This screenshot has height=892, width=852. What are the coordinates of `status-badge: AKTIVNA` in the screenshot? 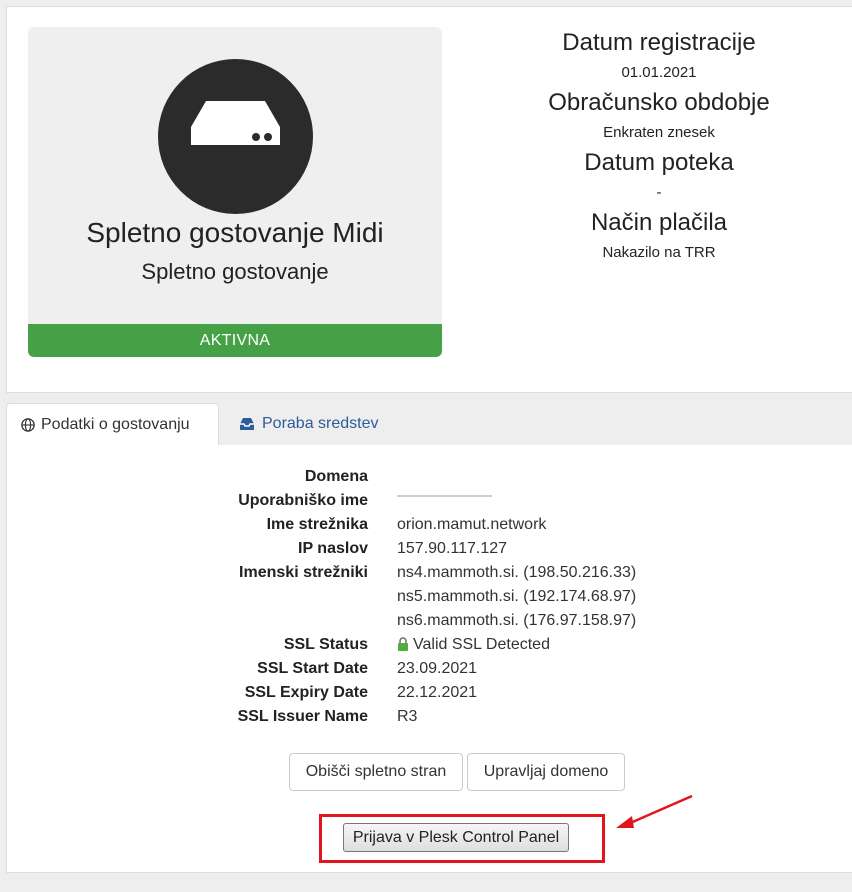 It's located at (235, 340).